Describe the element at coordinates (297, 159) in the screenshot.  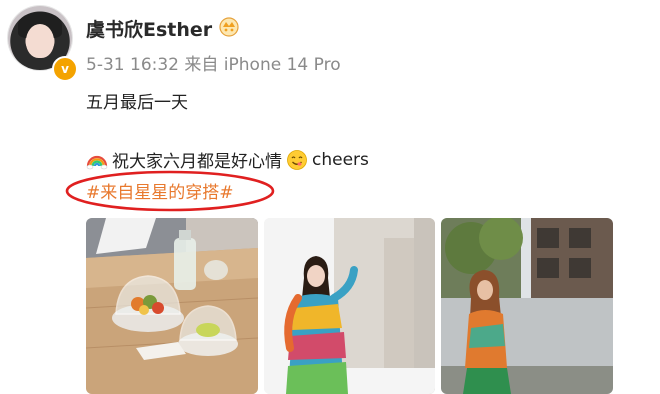
I see `yum-emoji-icon` at that location.